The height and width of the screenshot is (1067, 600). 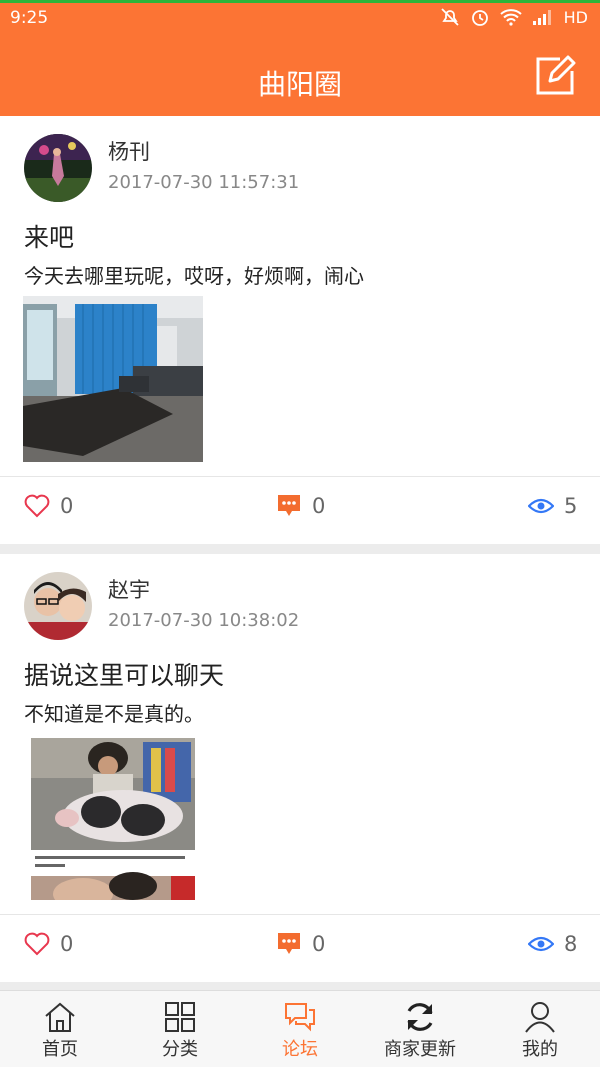 I want to click on category-icon, so click(x=180, y=1017).